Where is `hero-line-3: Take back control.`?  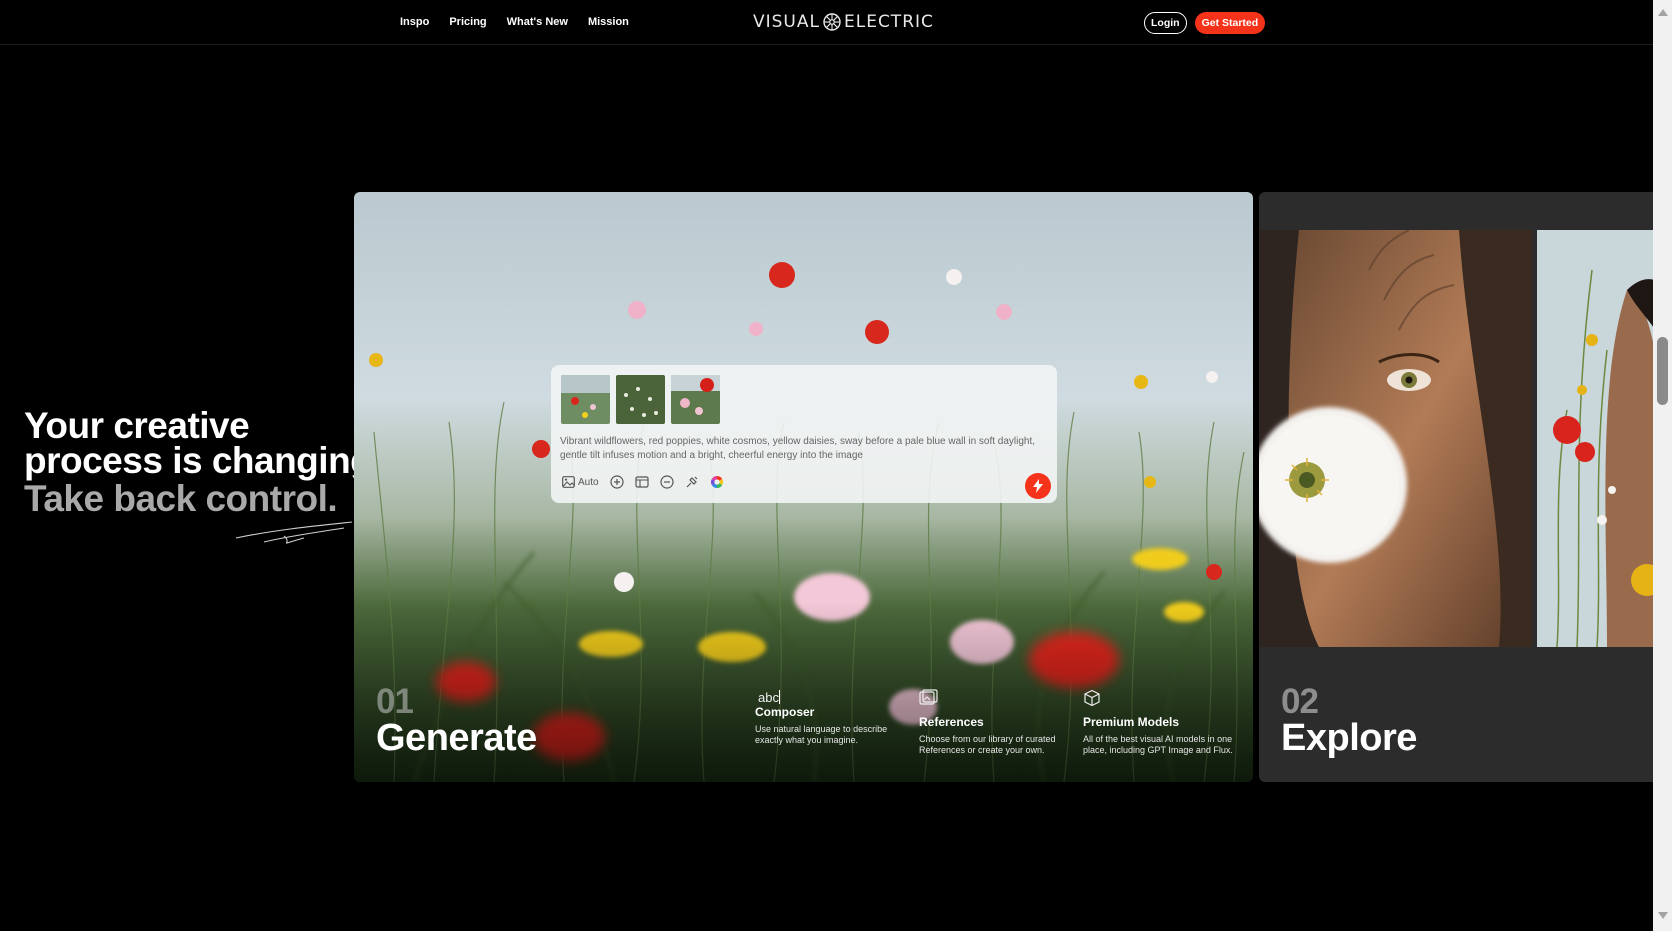
hero-line-3: Take back control. is located at coordinates (181, 498).